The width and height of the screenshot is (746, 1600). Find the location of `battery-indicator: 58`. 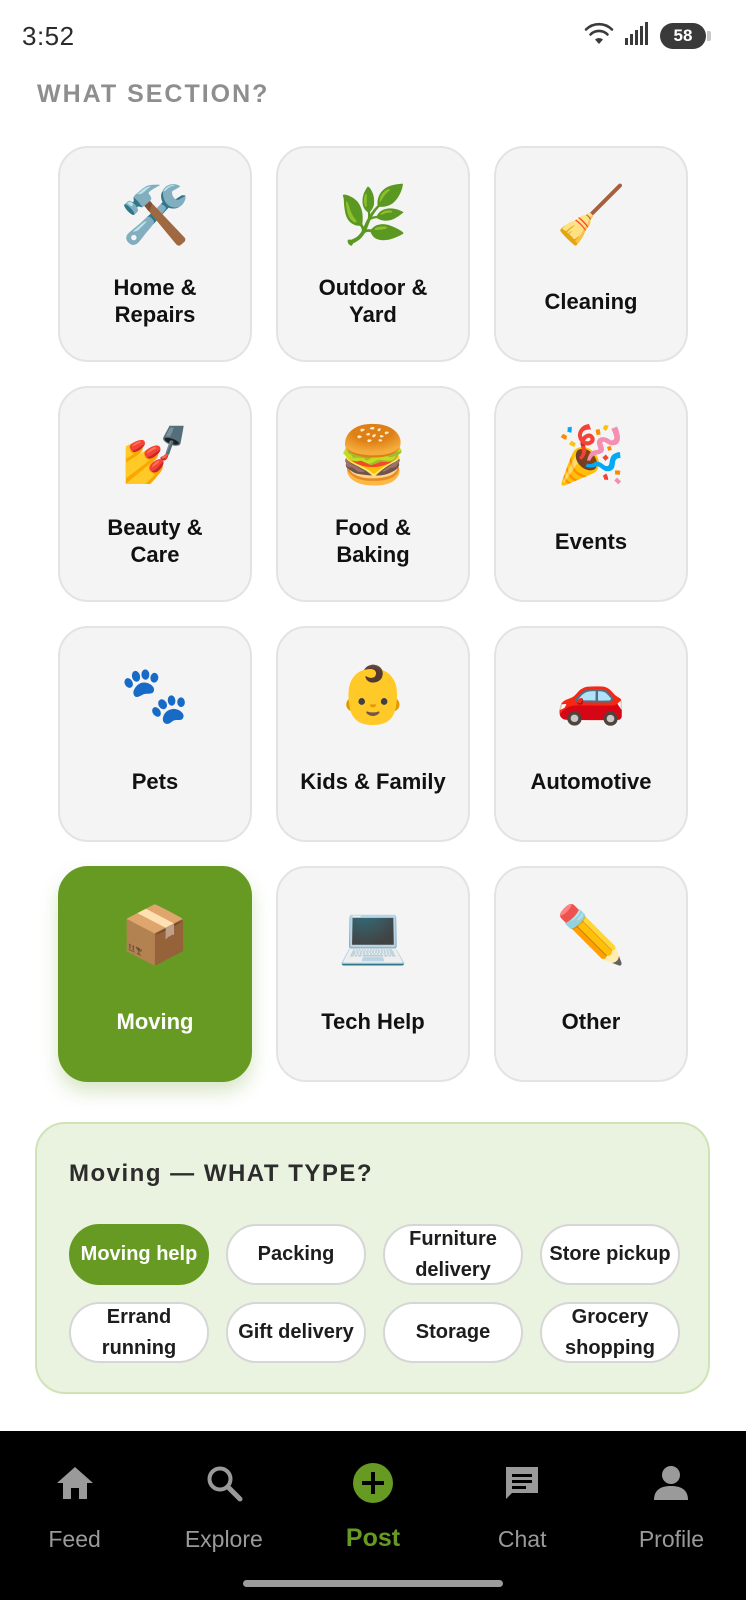

battery-indicator: 58 is located at coordinates (685, 36).